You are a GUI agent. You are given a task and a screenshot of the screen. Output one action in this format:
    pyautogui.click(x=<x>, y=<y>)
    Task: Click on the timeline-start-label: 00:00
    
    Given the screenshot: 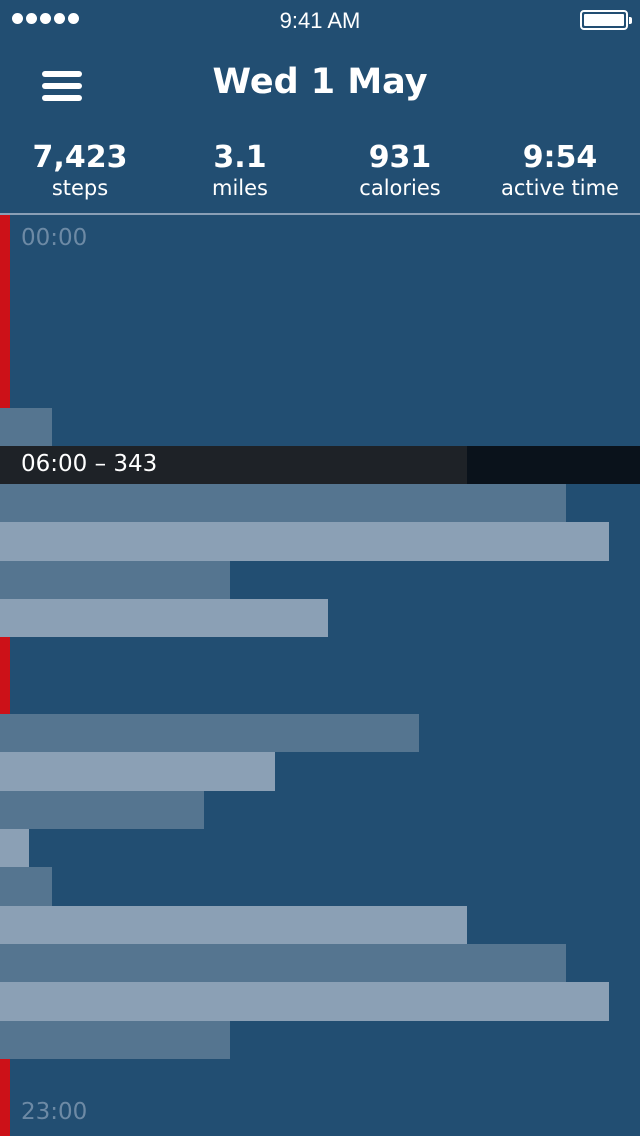 What is the action you would take?
    pyautogui.click(x=54, y=238)
    